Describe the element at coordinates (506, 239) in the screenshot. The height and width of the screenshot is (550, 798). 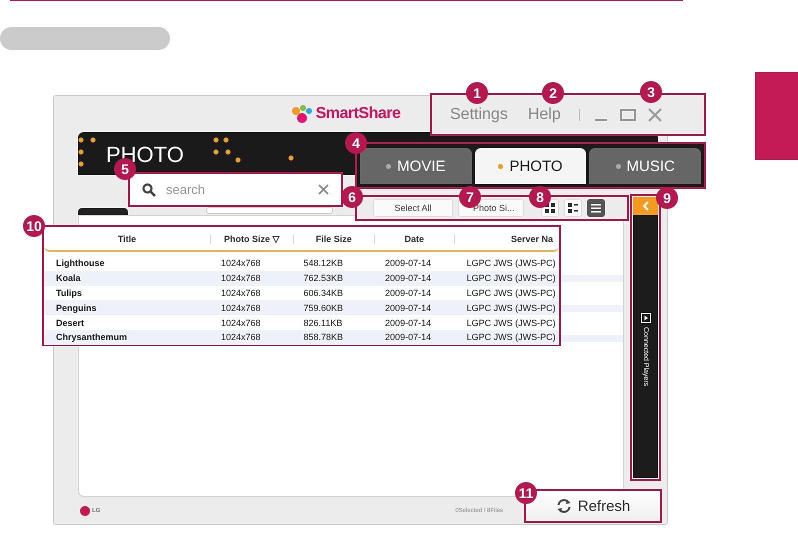
I see `column-header: Server Na` at that location.